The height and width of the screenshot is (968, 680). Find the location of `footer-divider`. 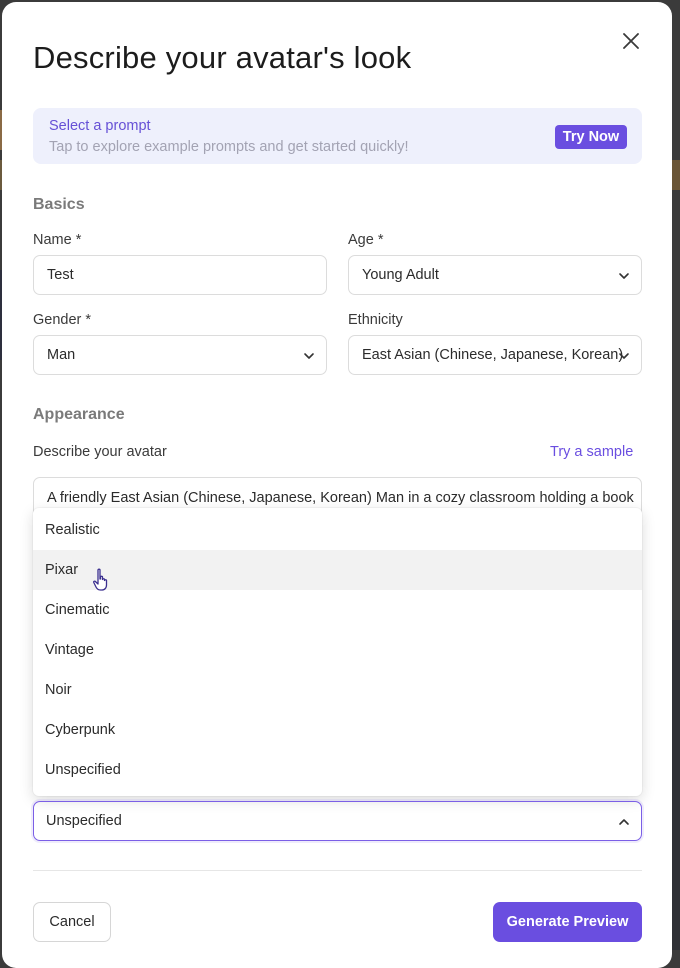

footer-divider is located at coordinates (337, 870).